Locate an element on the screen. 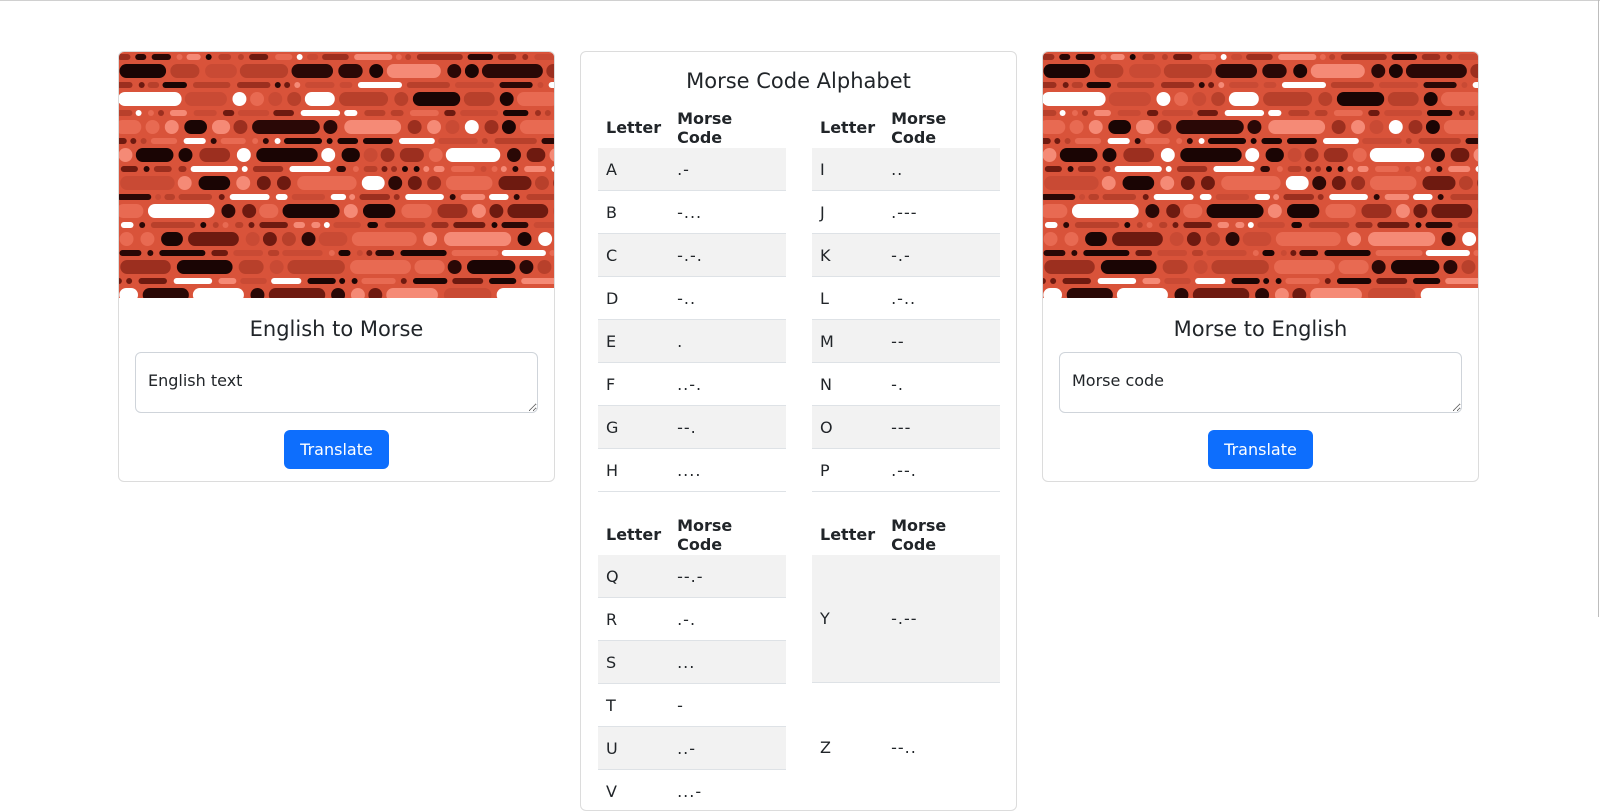 Image resolution: width=1600 pixels, height=811 pixels. table-row: O--- is located at coordinates (906, 427).